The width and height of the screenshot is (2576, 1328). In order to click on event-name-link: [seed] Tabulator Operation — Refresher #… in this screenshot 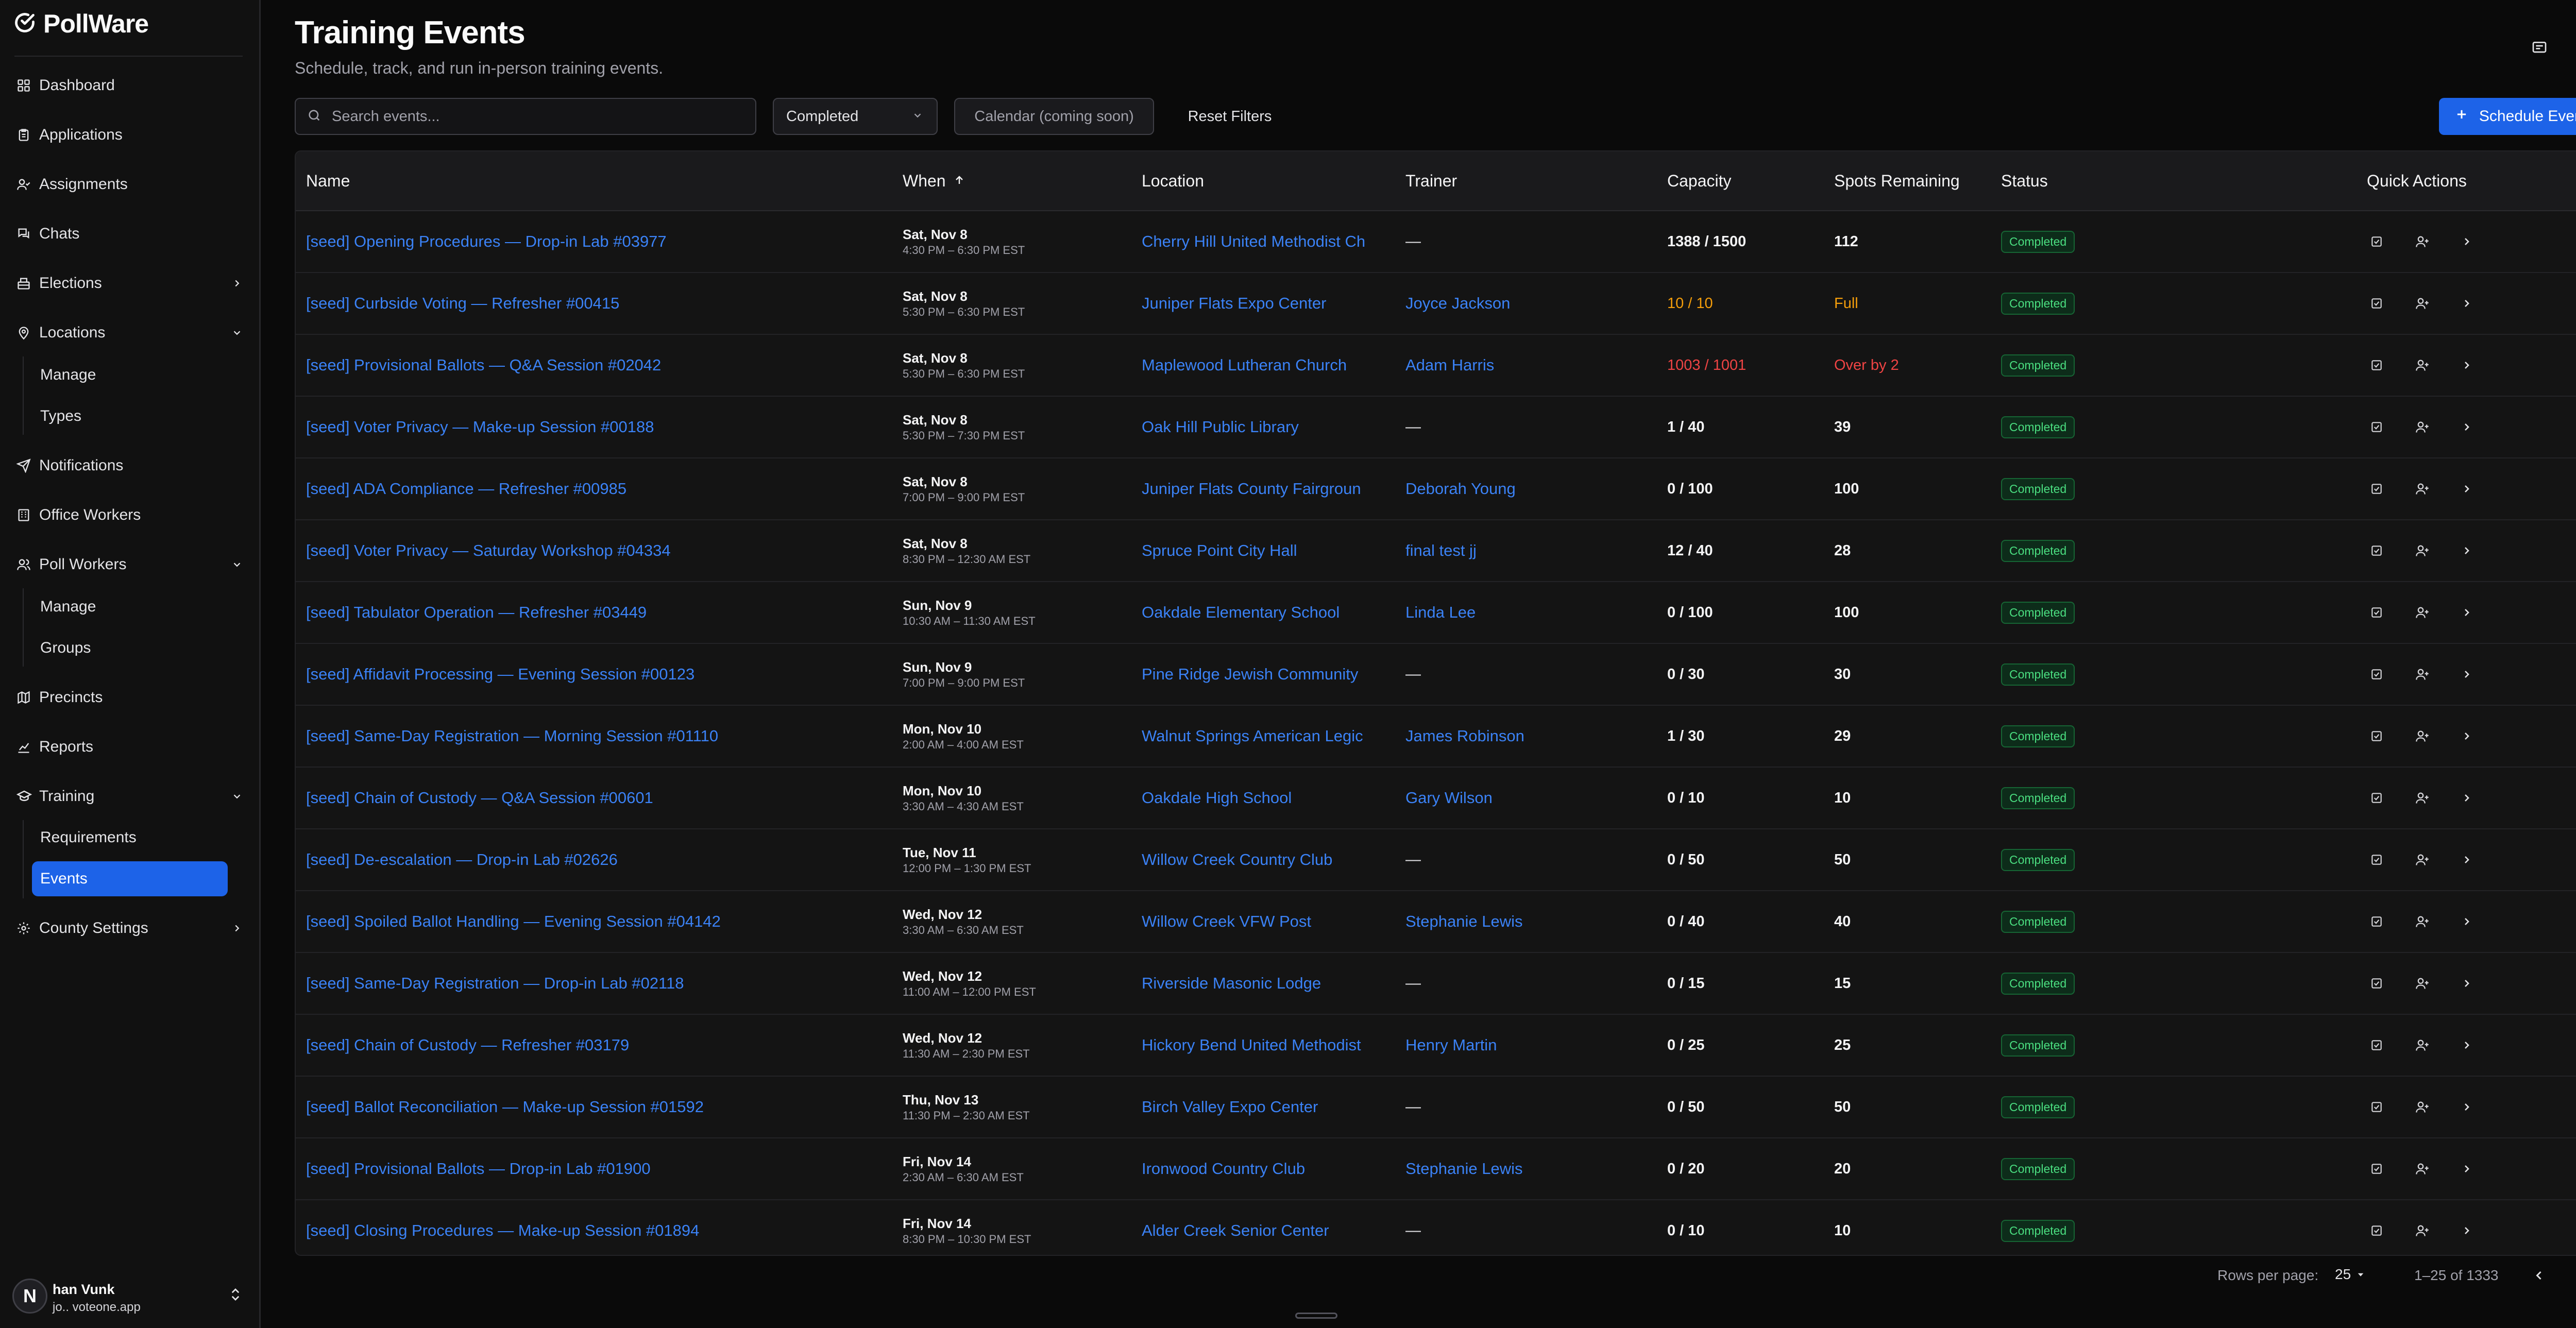, I will do `click(594, 612)`.